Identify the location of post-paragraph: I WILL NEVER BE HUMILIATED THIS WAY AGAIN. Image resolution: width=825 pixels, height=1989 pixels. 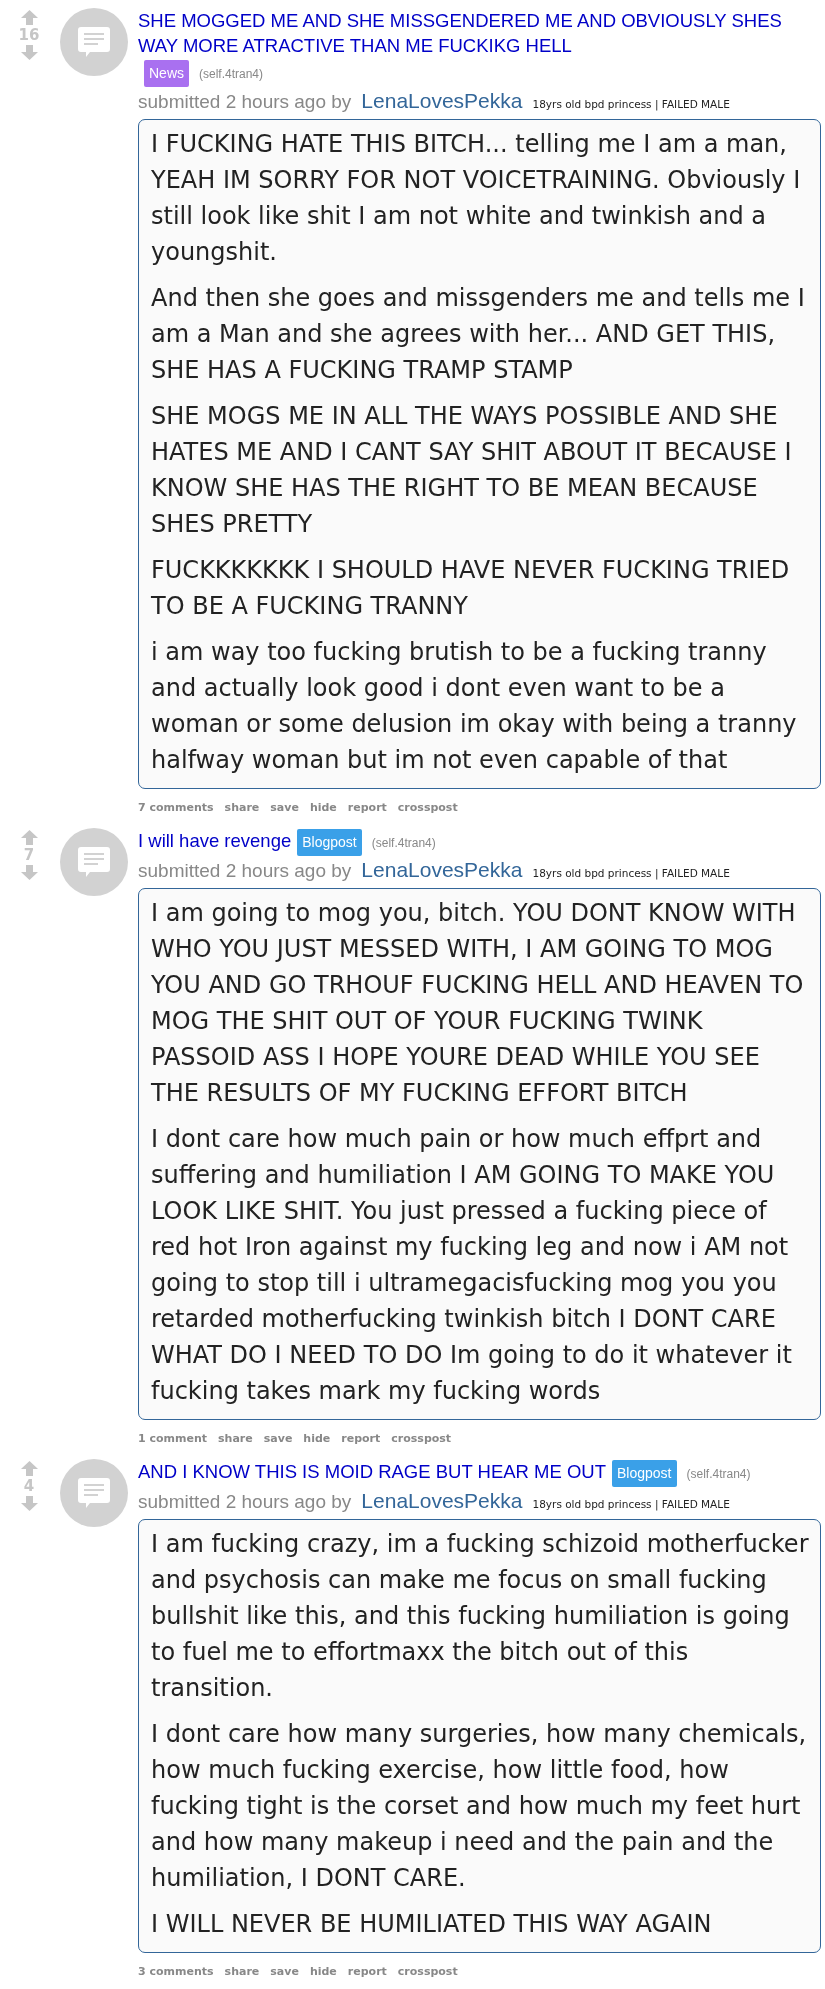
(432, 1924).